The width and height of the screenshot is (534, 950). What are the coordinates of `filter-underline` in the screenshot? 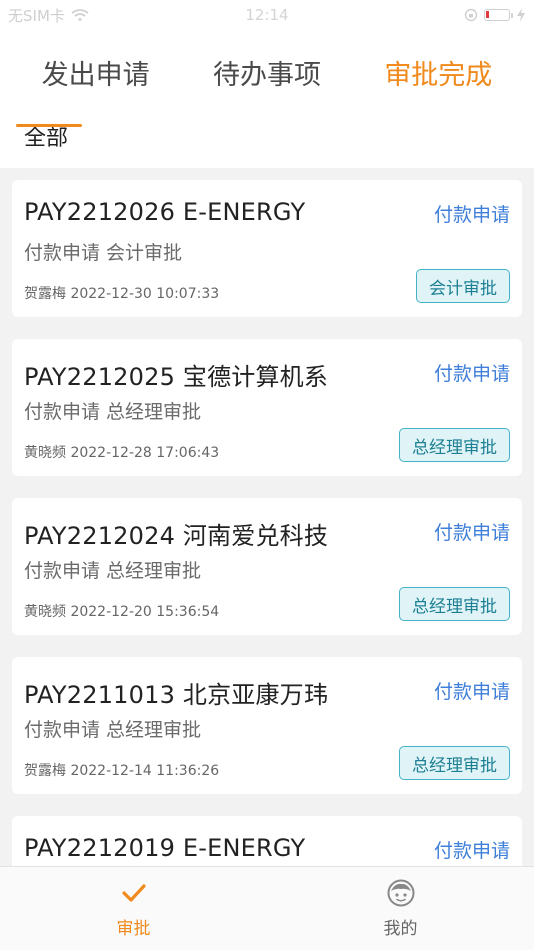 It's located at (49, 125).